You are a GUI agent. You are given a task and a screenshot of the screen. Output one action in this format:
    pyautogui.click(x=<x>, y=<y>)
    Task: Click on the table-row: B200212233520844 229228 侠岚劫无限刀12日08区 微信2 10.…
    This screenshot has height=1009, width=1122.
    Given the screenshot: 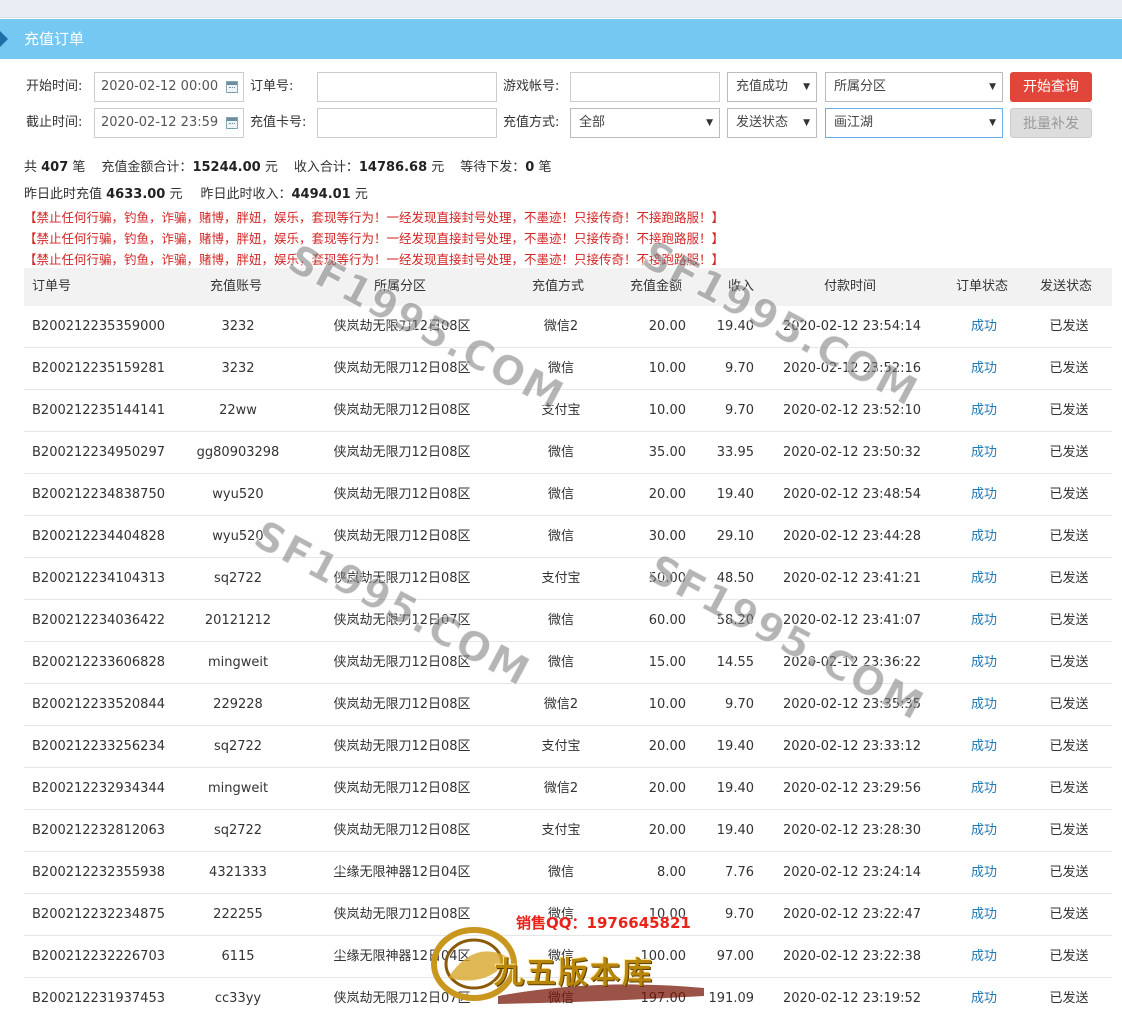 What is the action you would take?
    pyautogui.click(x=568, y=705)
    